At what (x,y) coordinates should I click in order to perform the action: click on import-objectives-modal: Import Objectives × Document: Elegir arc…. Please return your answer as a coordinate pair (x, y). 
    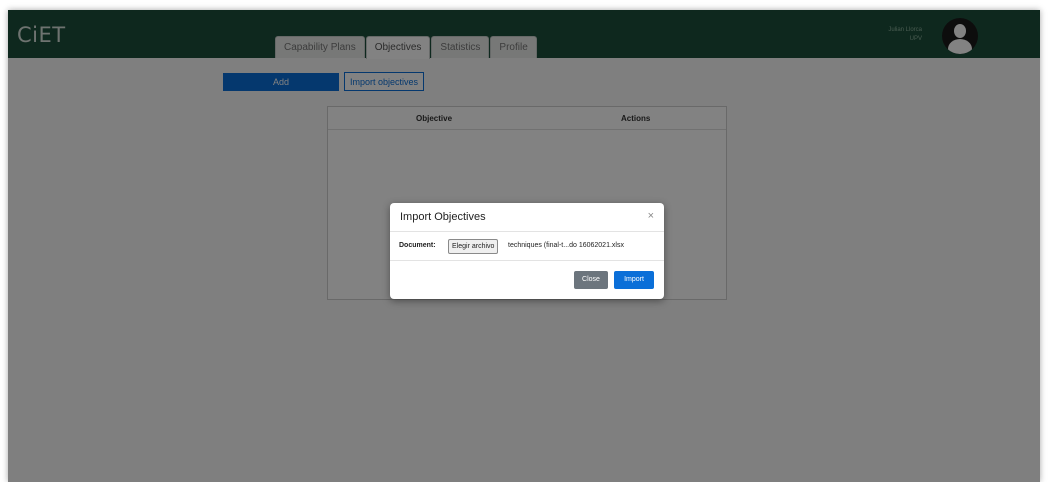
    Looking at the image, I should click on (527, 251).